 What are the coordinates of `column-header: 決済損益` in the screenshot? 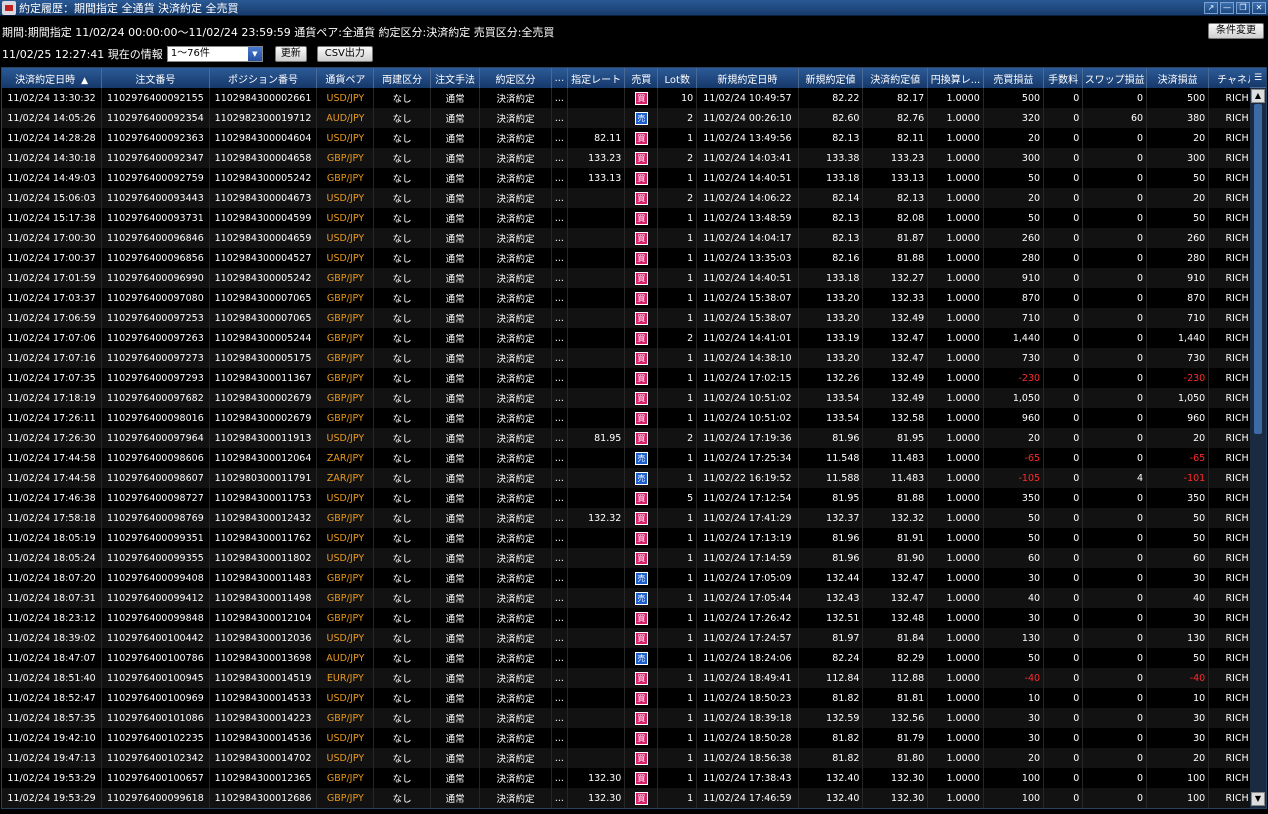 It's located at (1178, 78).